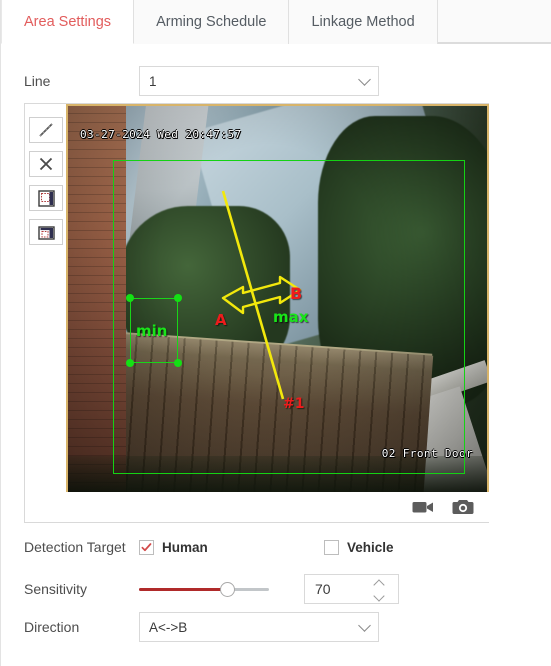 The image size is (551, 666). I want to click on direction-select-value: A<->B, so click(168, 627).